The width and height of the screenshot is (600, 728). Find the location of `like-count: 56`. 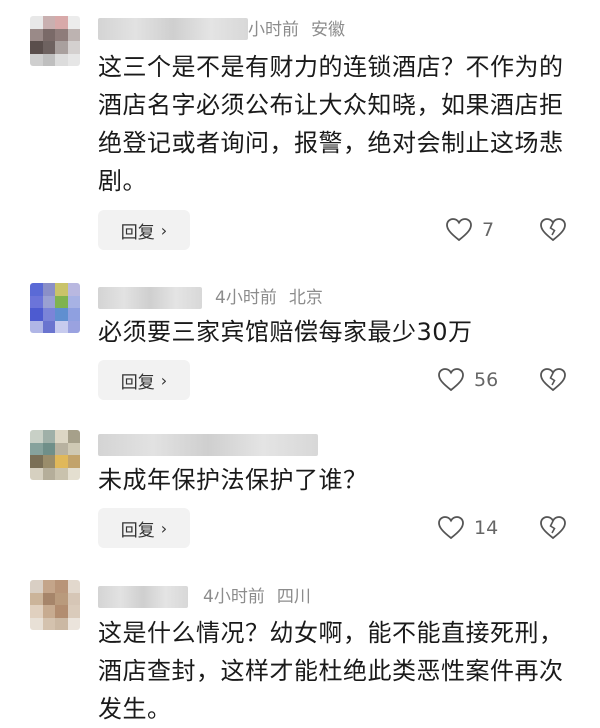

like-count: 56 is located at coordinates (486, 380).